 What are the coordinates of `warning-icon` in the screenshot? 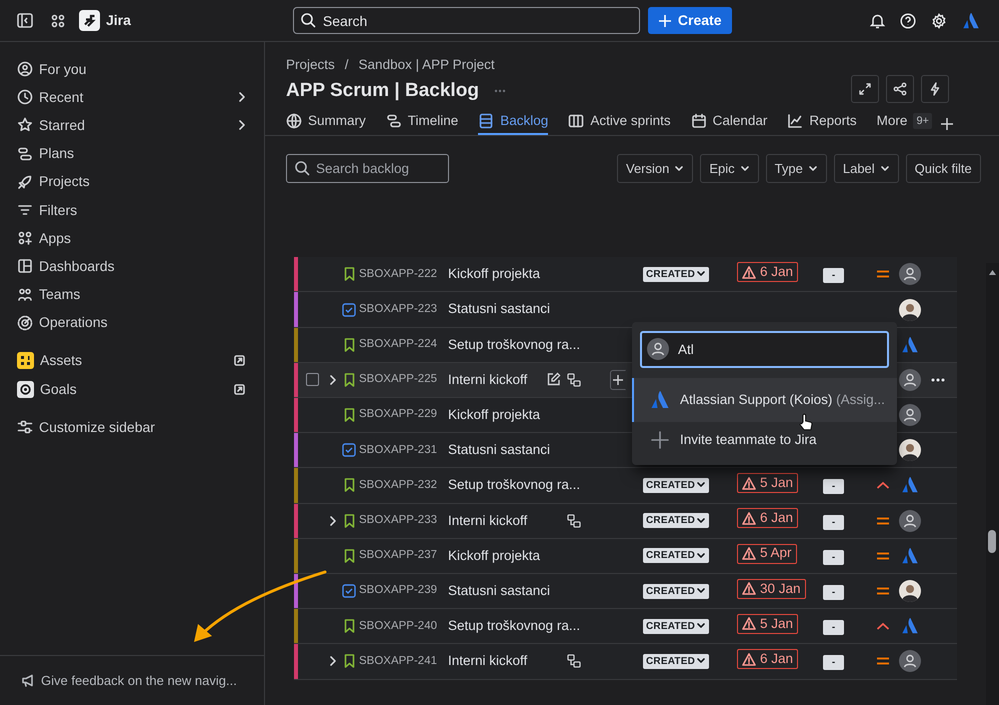 It's located at (749, 553).